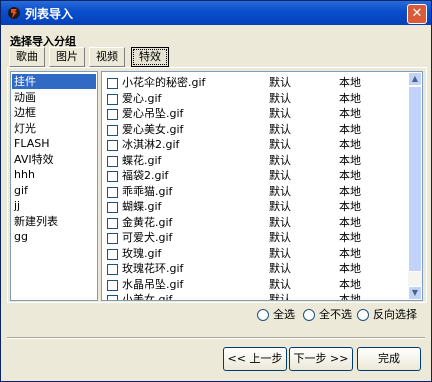 The image size is (432, 382). Describe the element at coordinates (142, 253) in the screenshot. I see `file-name: 玫瑰.gif` at that location.